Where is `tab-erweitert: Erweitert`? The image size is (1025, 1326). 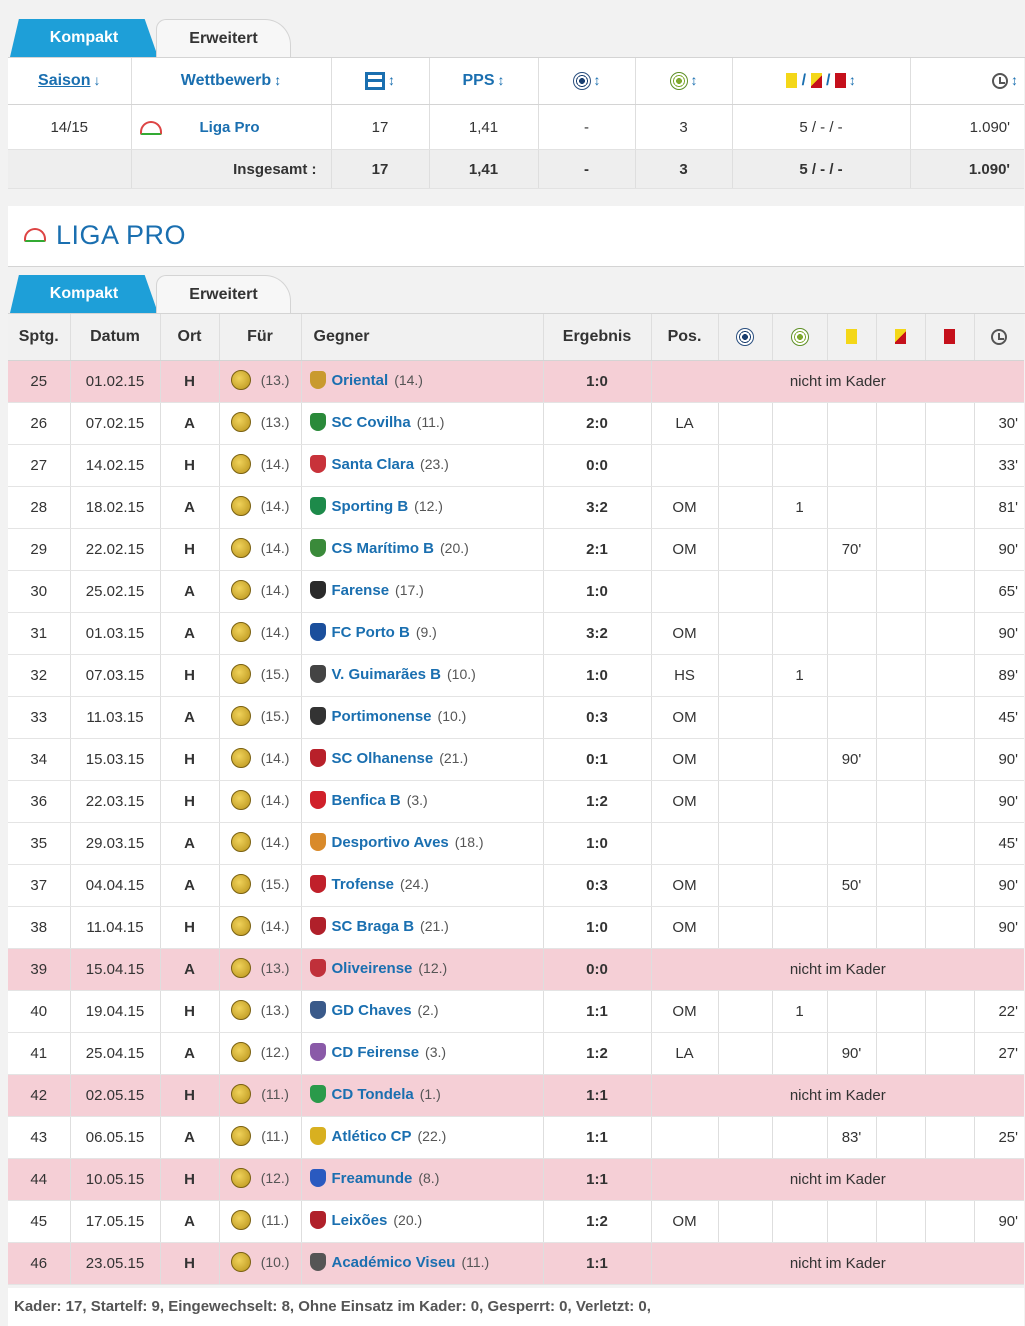
tab-erweitert: Erweitert is located at coordinates (223, 38).